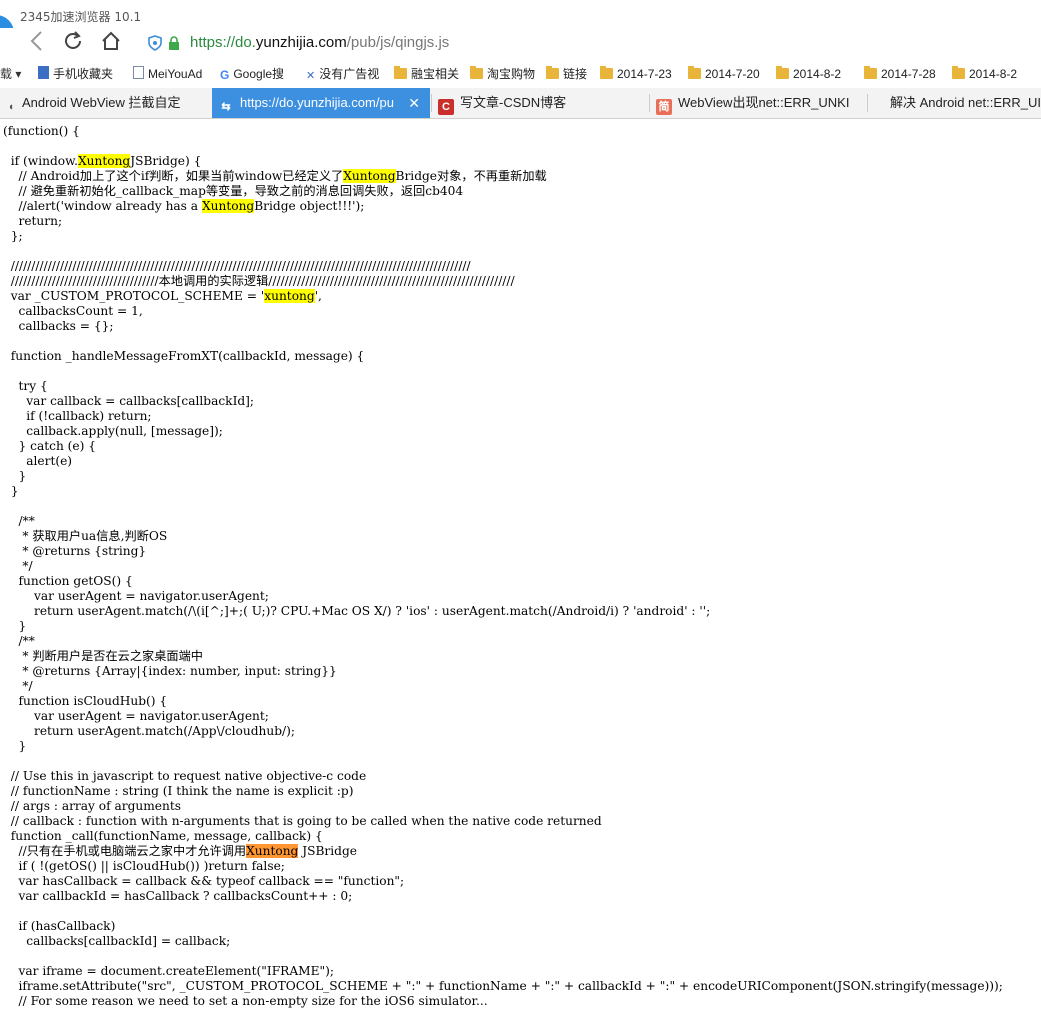 The height and width of the screenshot is (1014, 1041). What do you see at coordinates (259, 74) in the screenshot?
I see `bookmark-label: Google搜` at bounding box center [259, 74].